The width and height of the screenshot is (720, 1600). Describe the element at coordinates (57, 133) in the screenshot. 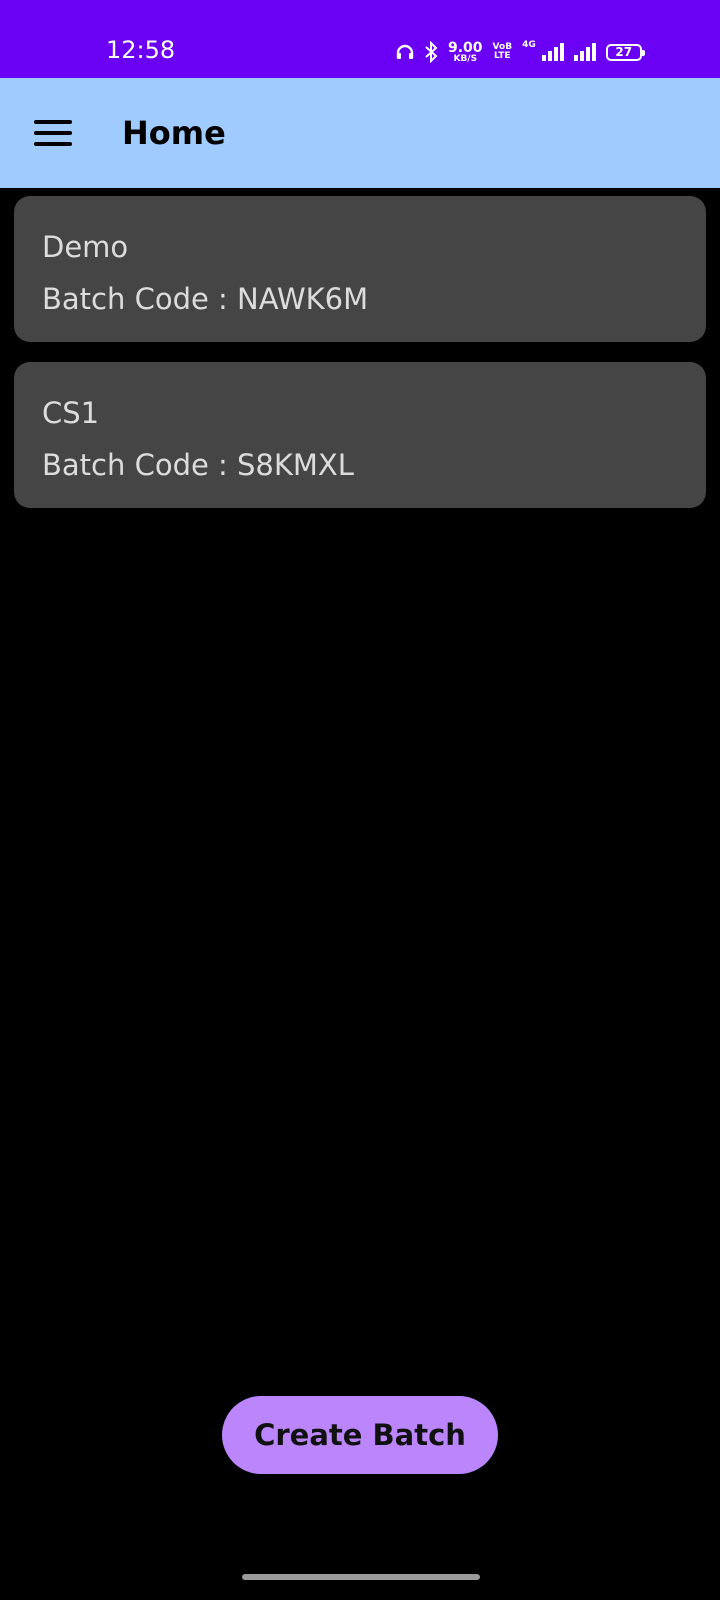

I see `menu-icon` at that location.